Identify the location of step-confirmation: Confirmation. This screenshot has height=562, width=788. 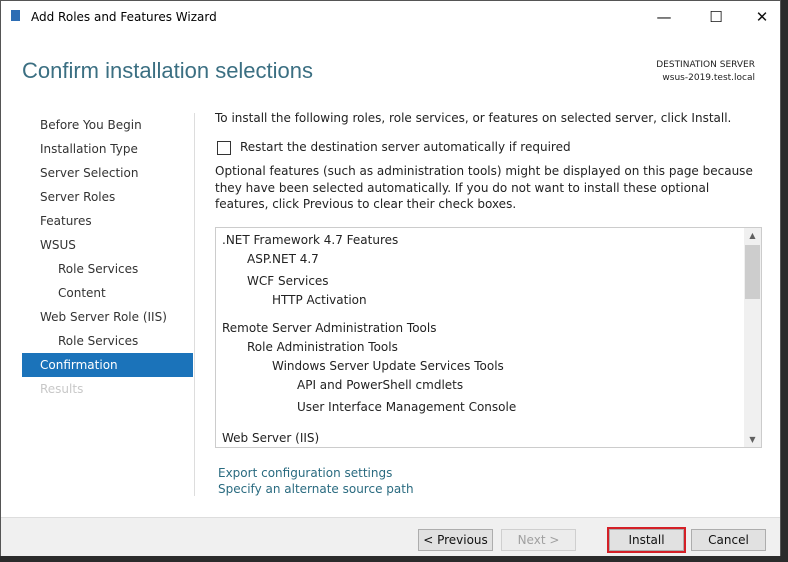
(107, 365).